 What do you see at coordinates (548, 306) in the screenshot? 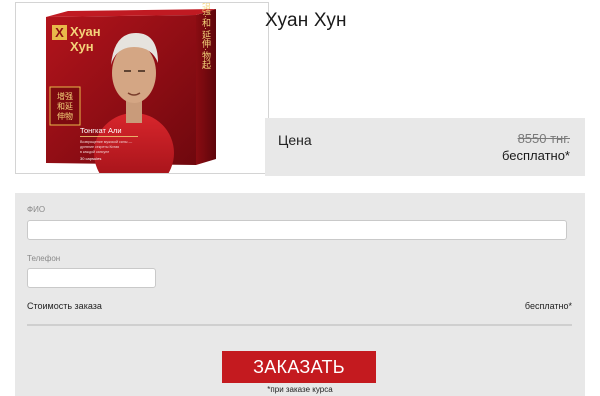
I see `order-cost-value: бесплатно*` at bounding box center [548, 306].